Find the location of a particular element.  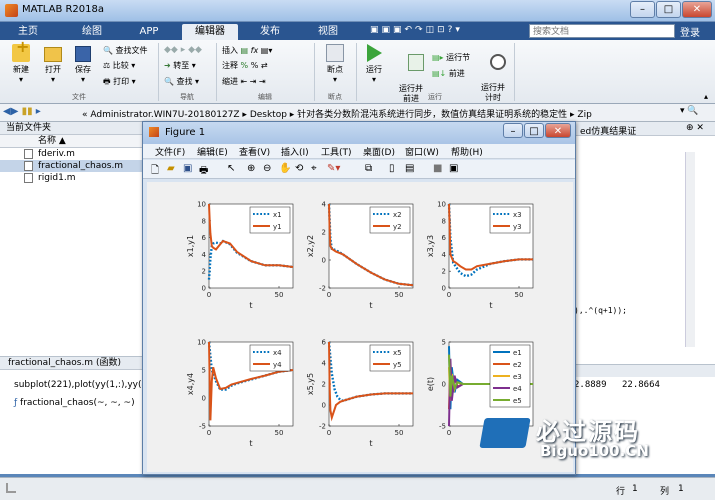

new-icon: + is located at coordinates (21, 50).